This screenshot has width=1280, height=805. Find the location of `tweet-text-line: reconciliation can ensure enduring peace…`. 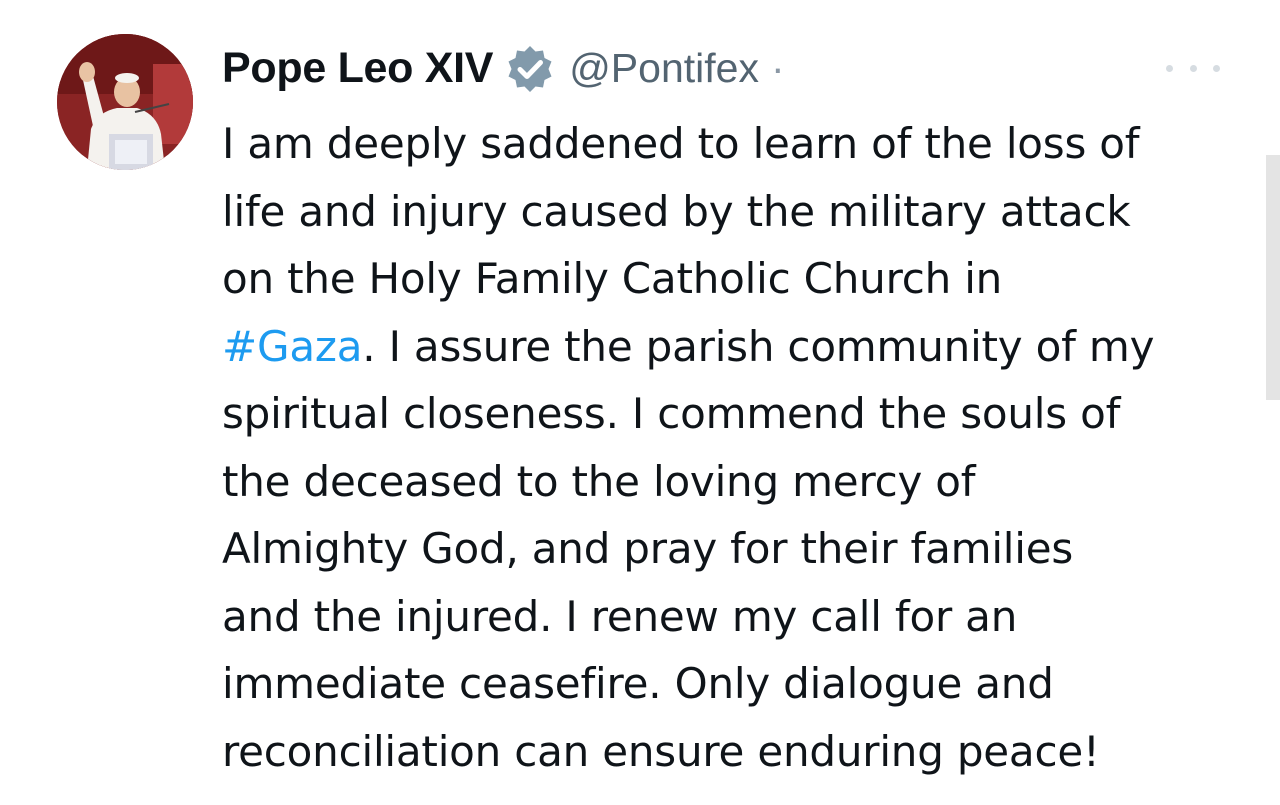

tweet-text-line: reconciliation can ensure enduring peace… is located at coordinates (661, 751).